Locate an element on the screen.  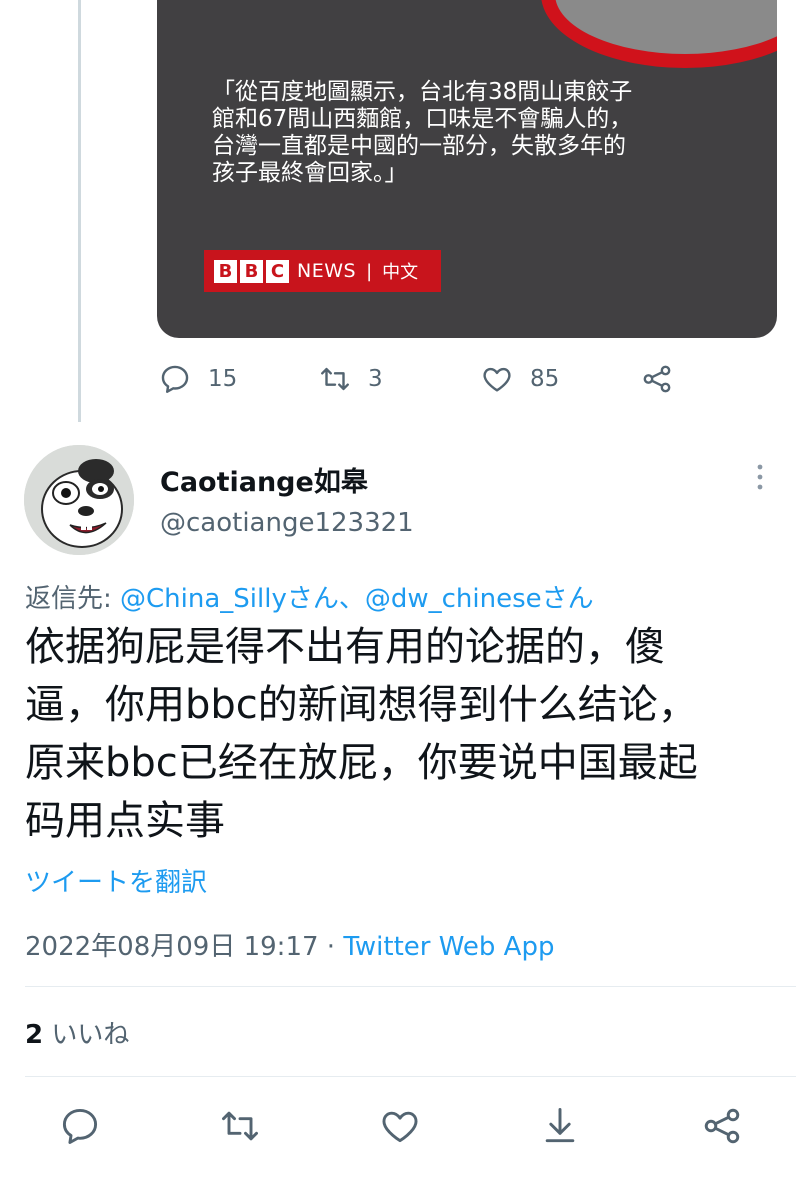
more-vertical-icon is located at coordinates (760, 477).